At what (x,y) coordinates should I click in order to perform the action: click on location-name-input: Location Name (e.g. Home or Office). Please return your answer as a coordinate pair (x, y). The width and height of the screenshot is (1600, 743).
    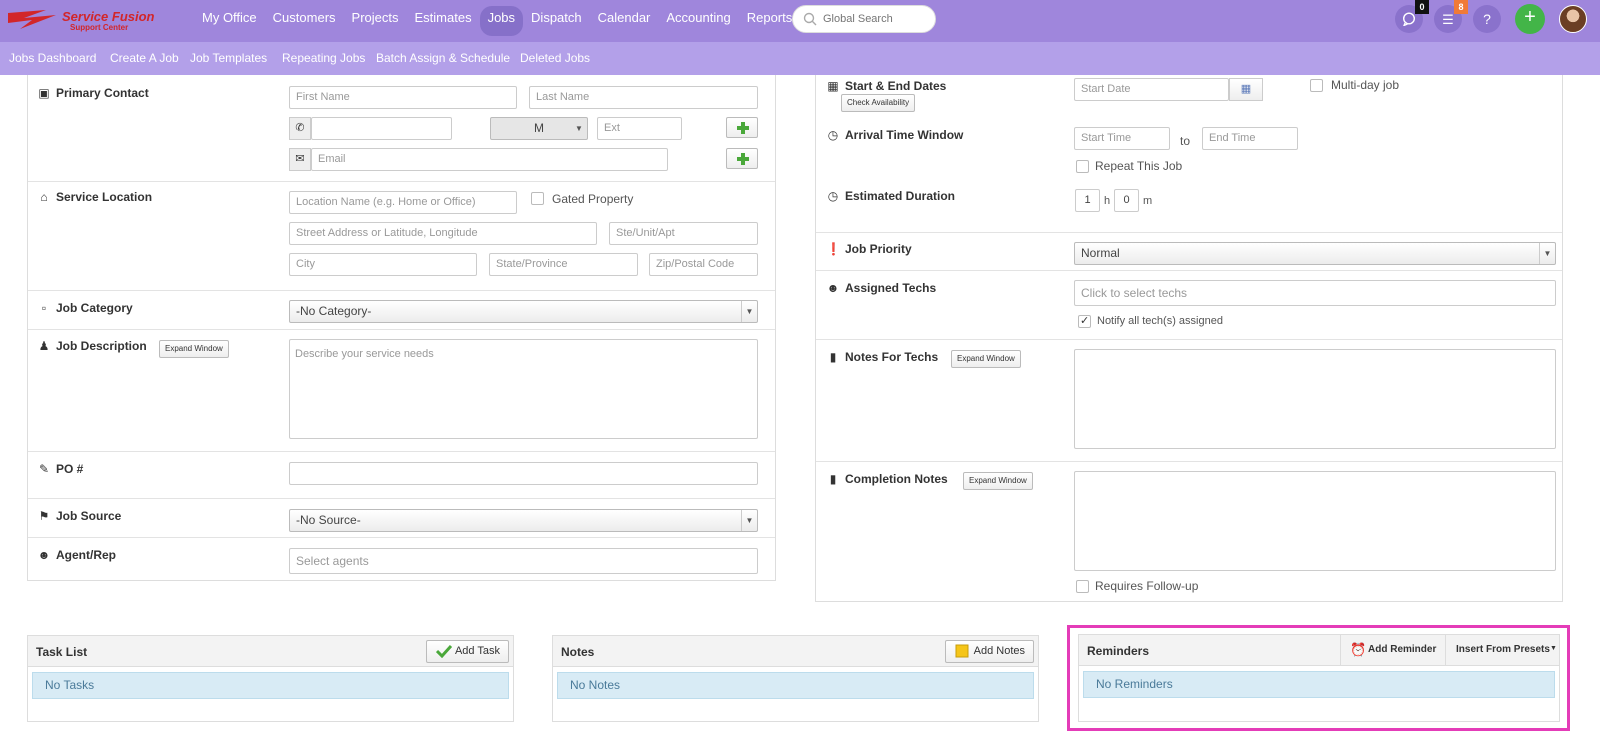
    Looking at the image, I should click on (403, 202).